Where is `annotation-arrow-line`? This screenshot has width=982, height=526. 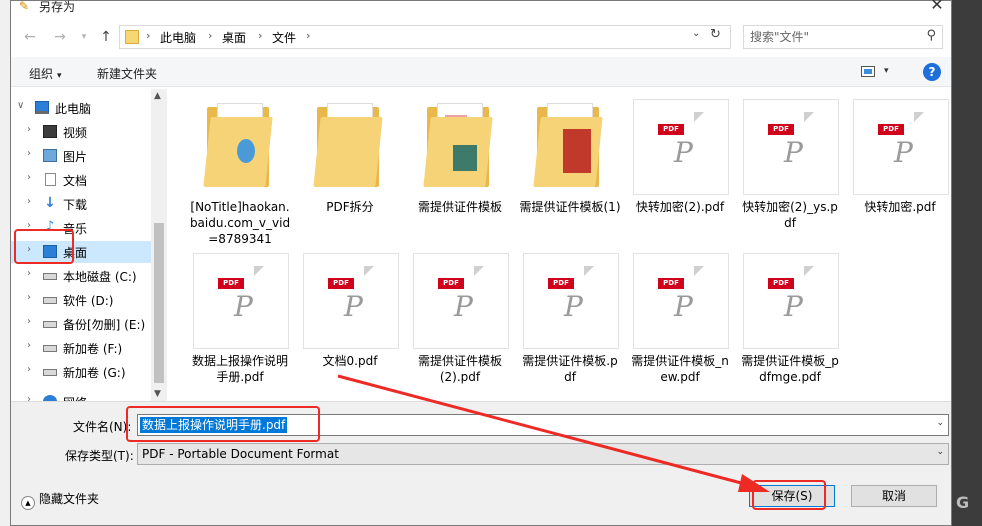 annotation-arrow-line is located at coordinates (549, 432).